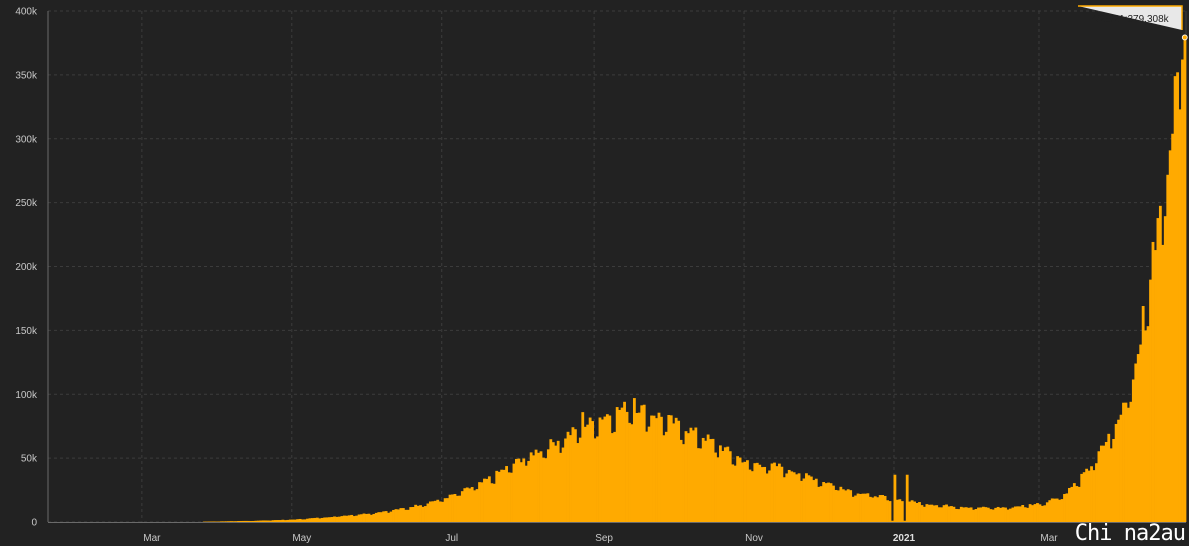 The image size is (1189, 546). I want to click on y-axis: 0 50k 100k 150k 200k 250k 300k 350k 400k, so click(32, 268).